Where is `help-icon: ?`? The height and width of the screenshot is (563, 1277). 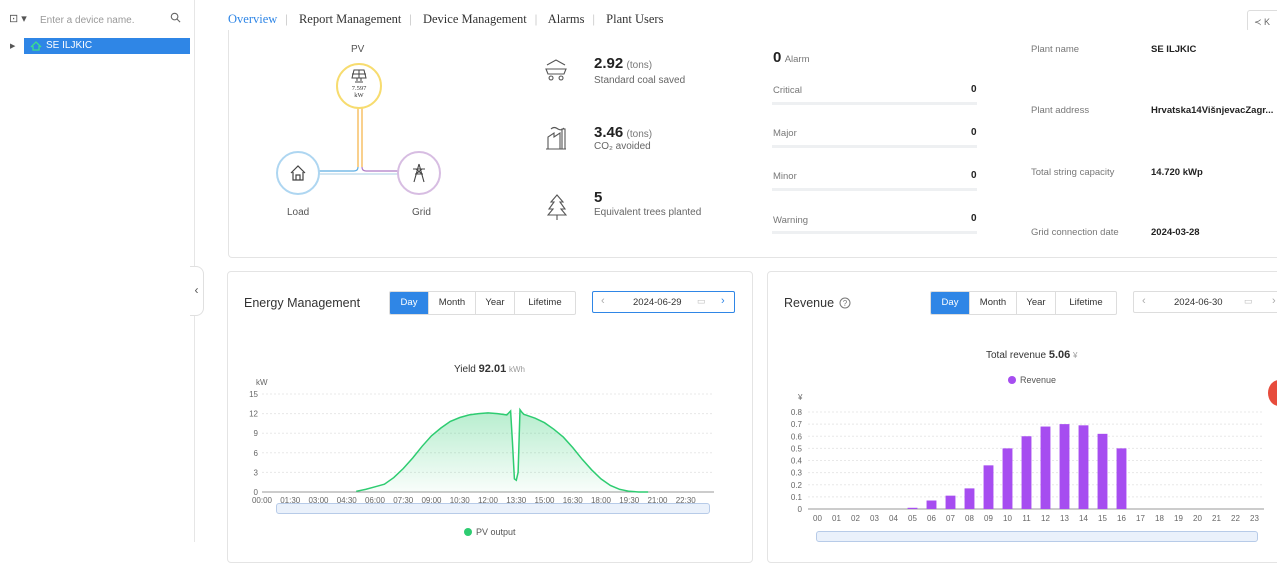 help-icon: ? is located at coordinates (845, 303).